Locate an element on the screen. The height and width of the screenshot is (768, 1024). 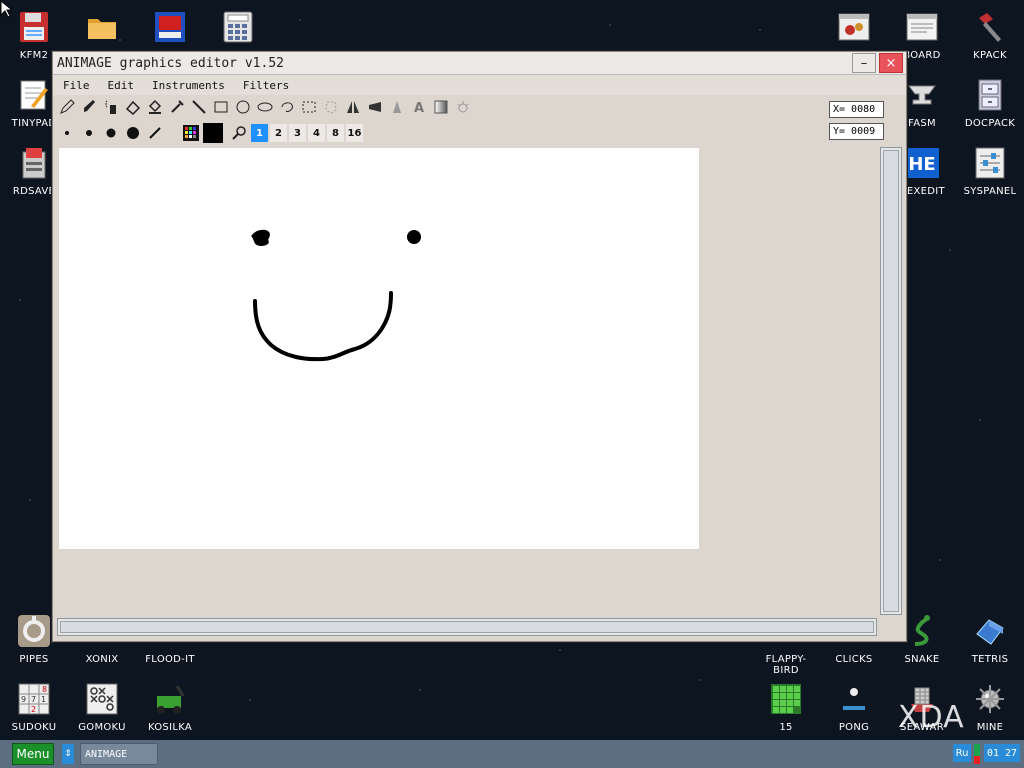
shape-select-tool-icon is located at coordinates (331, 107).